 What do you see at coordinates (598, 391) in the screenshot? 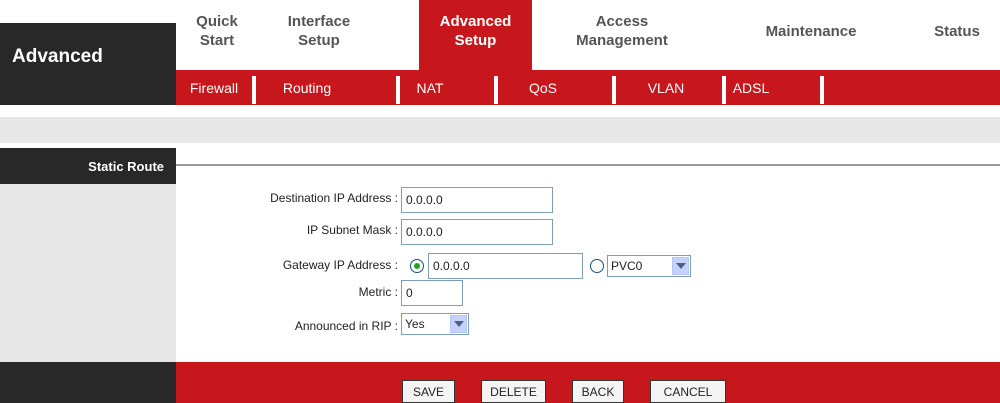
I see `back-button: BACK` at bounding box center [598, 391].